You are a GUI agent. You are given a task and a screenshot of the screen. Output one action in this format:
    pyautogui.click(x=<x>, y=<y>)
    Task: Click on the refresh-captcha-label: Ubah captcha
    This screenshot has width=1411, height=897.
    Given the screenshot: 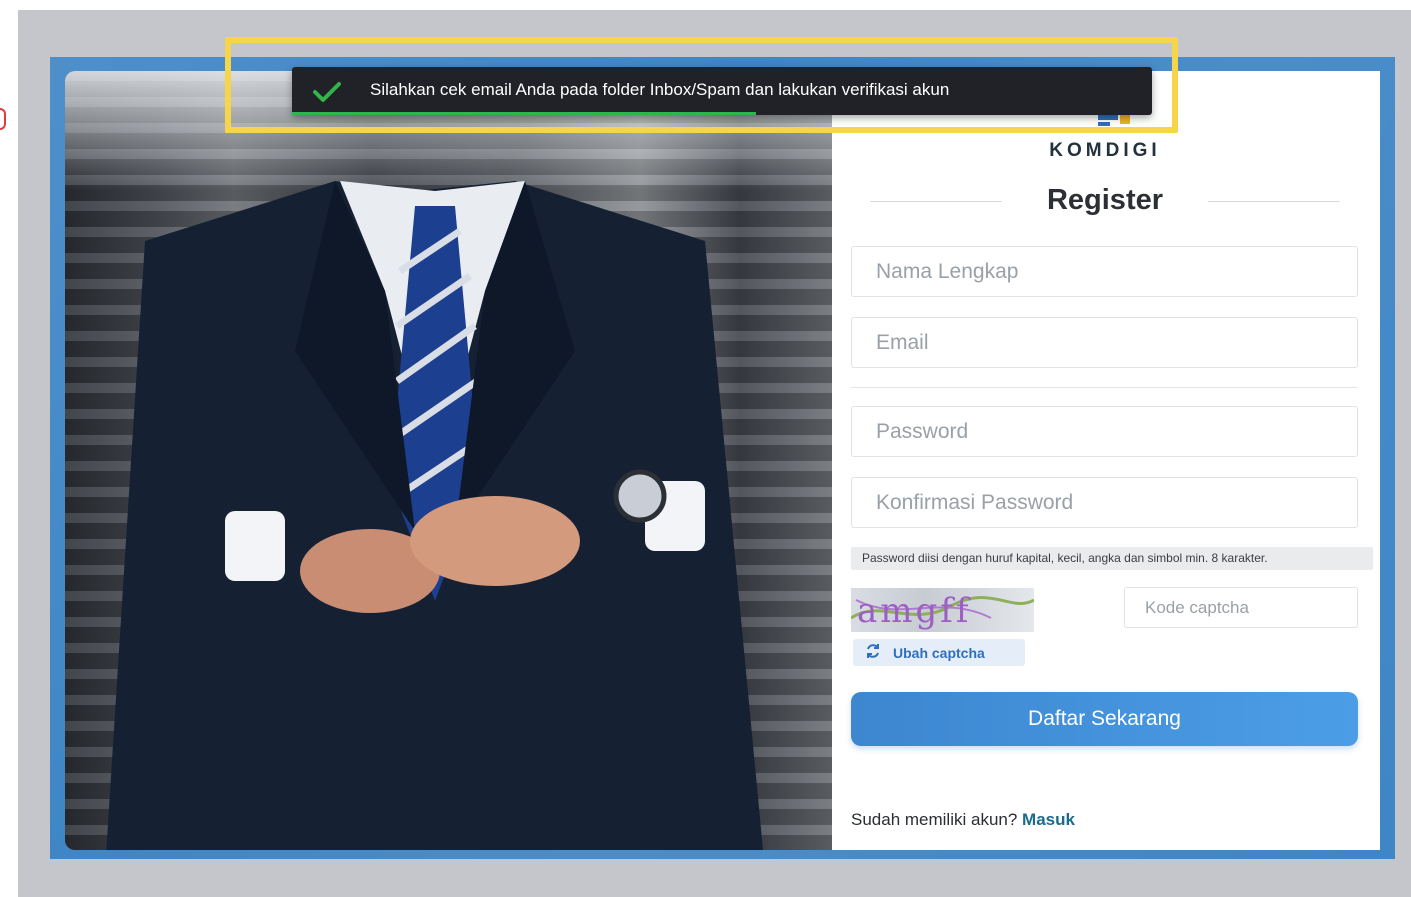 What is the action you would take?
    pyautogui.click(x=939, y=652)
    